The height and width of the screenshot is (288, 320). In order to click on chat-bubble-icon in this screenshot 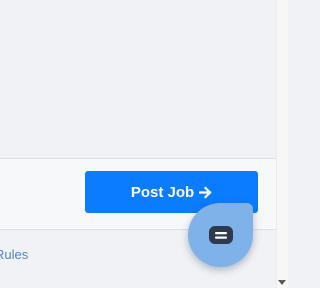, I will do `click(221, 235)`.